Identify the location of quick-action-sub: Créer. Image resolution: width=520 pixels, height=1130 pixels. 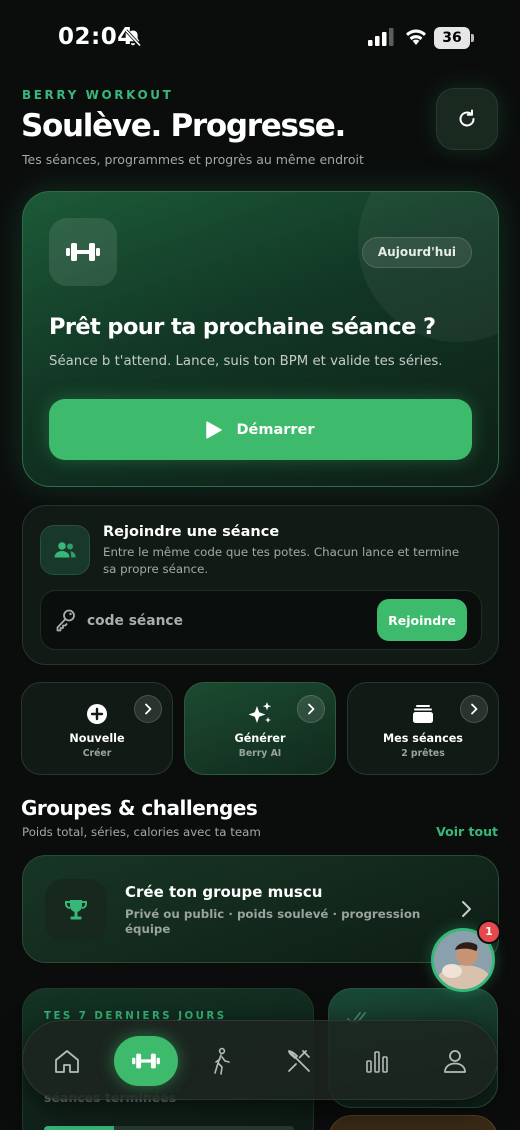
(97, 753).